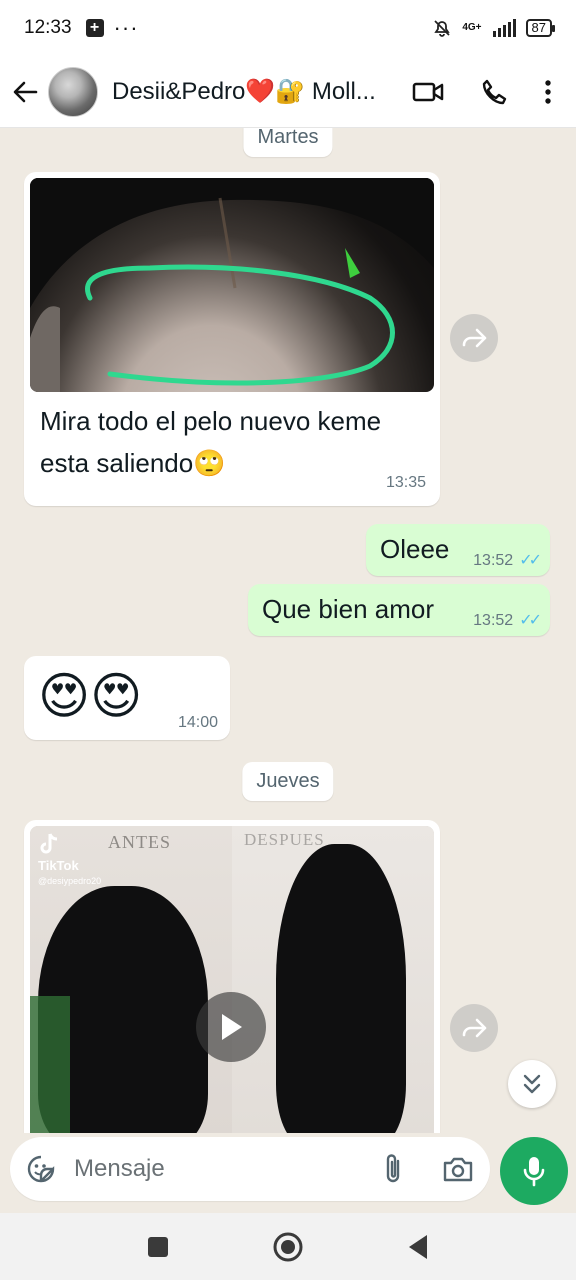  I want to click on message-input, so click(214, 1169).